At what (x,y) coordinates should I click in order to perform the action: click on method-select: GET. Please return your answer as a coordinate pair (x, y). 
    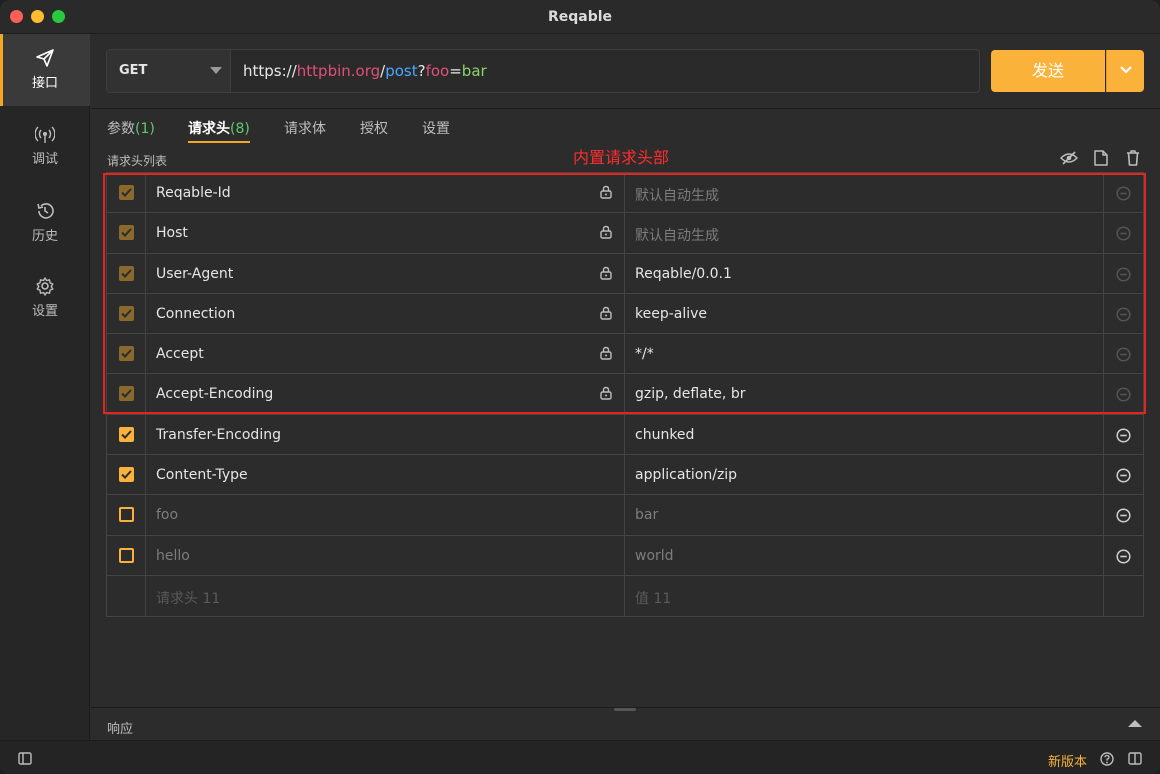
    Looking at the image, I should click on (169, 71).